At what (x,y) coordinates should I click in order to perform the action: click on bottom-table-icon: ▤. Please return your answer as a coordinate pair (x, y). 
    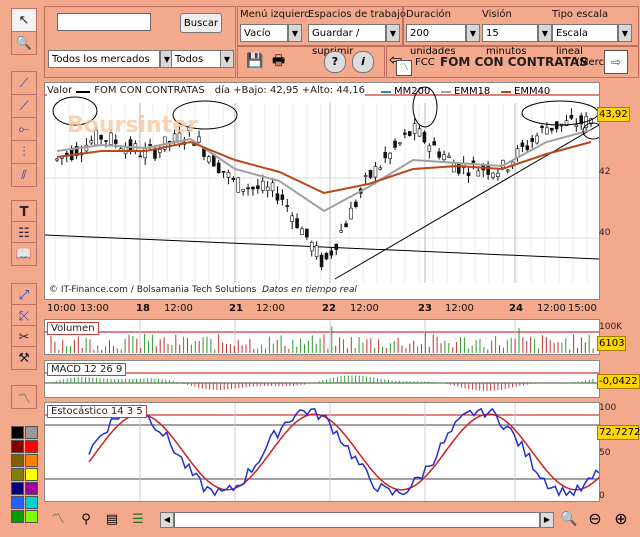
    Looking at the image, I should click on (112, 520).